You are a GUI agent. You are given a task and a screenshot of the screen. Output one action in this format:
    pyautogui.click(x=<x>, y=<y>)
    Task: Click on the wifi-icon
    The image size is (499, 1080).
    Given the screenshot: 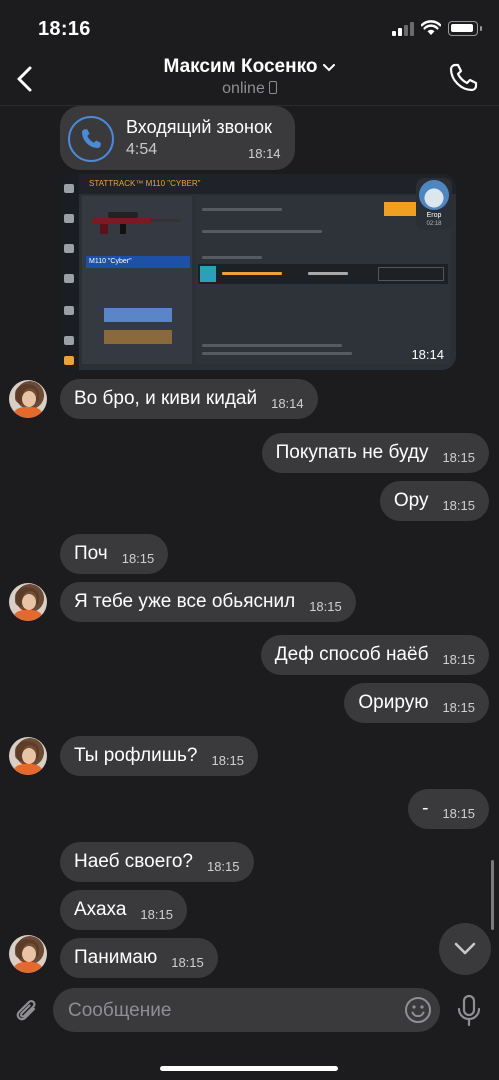 What is the action you would take?
    pyautogui.click(x=431, y=27)
    